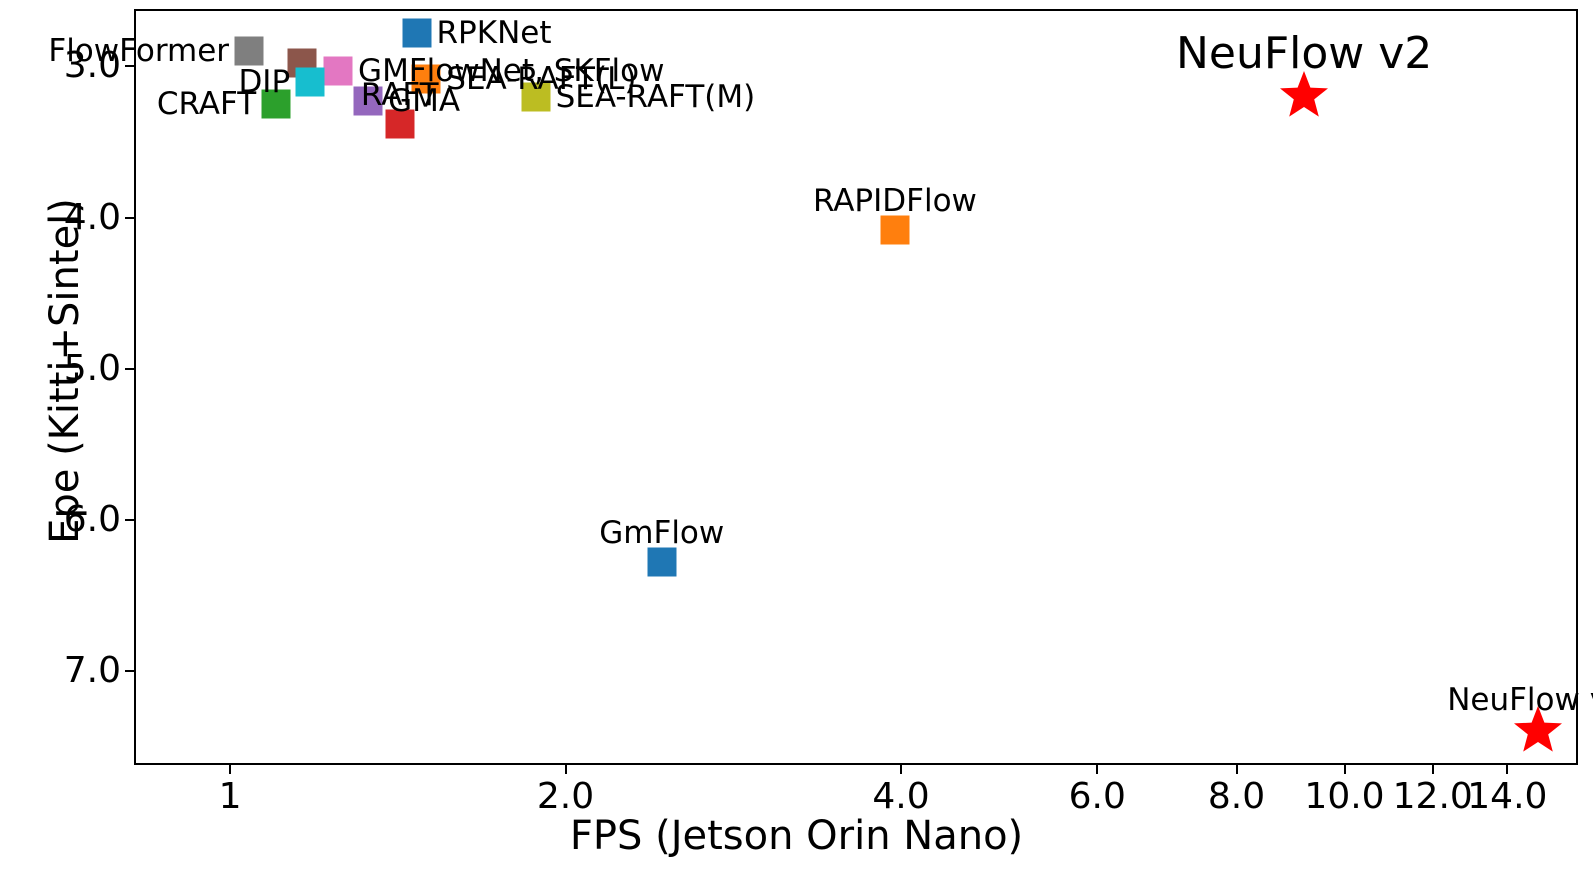  Describe the element at coordinates (1097, 796) in the screenshot. I see `x-tick-label: 6.0` at that location.